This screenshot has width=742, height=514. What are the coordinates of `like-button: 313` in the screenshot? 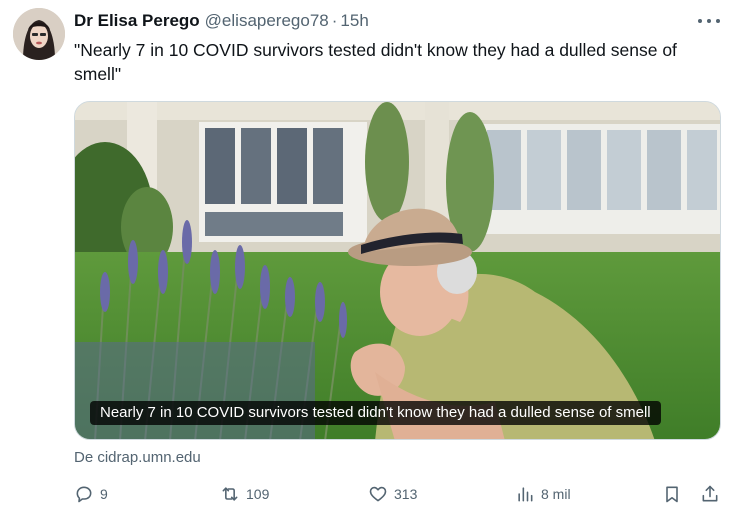 It's located at (392, 494).